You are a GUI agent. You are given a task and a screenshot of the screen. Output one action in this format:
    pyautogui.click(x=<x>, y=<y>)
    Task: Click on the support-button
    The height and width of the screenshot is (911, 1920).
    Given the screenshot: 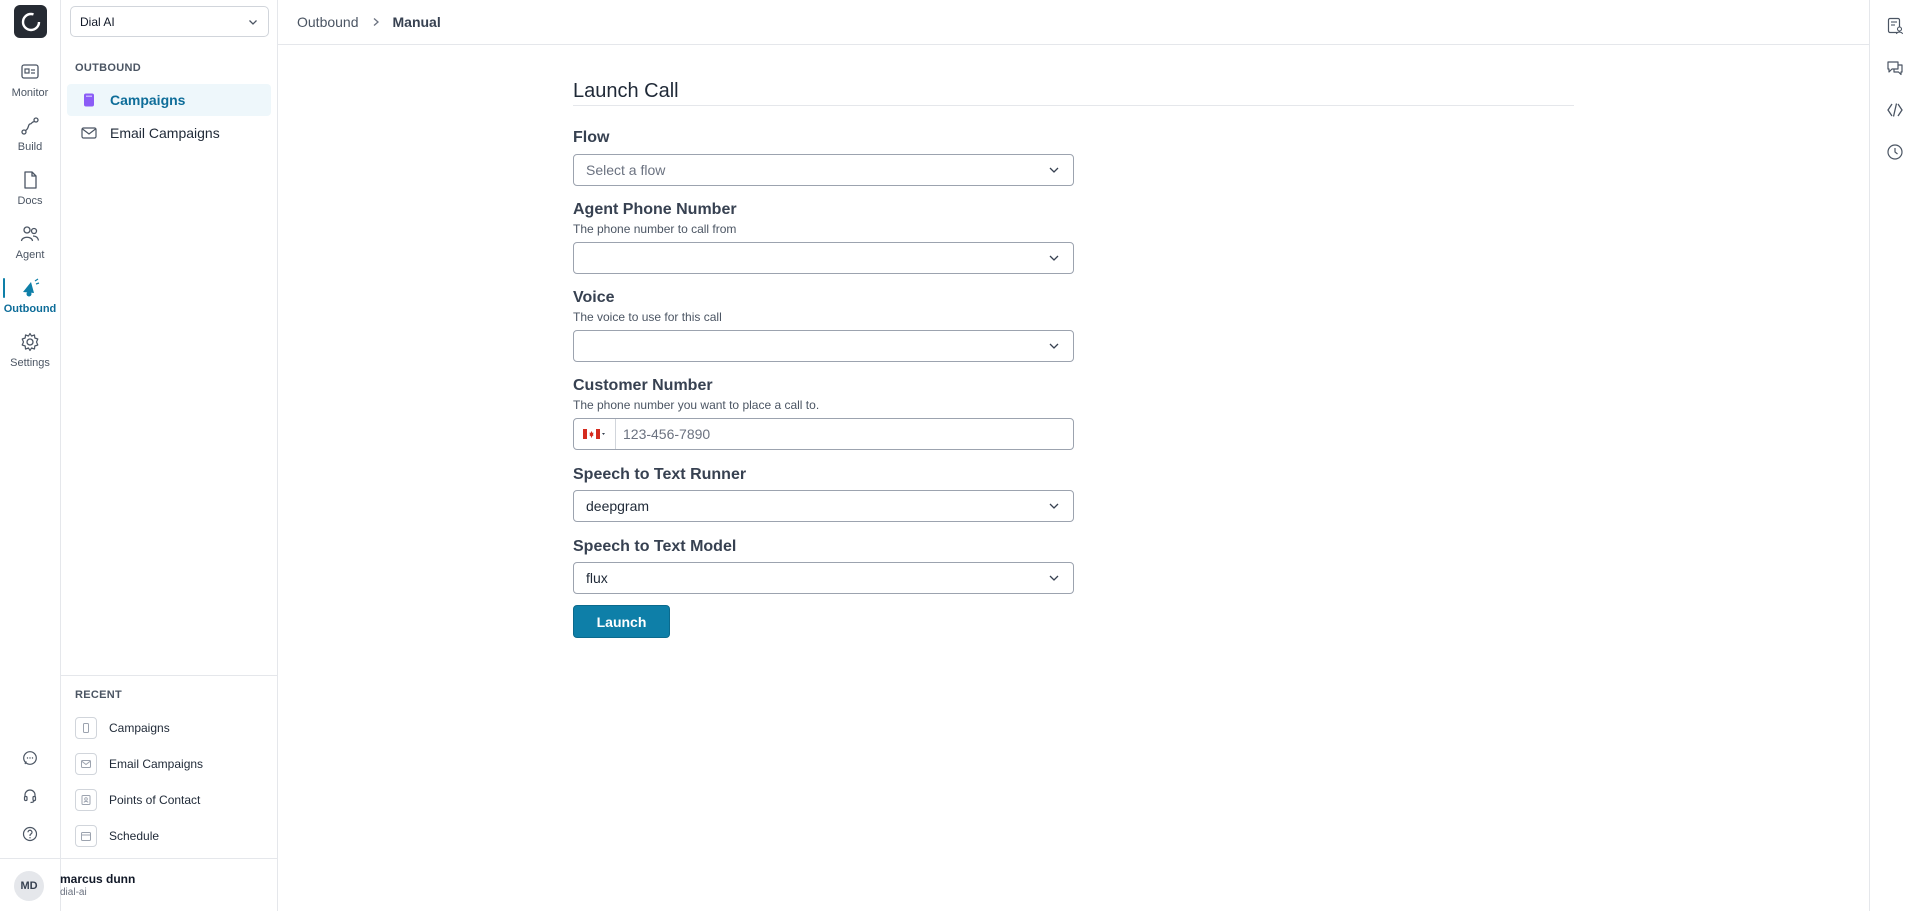 What is the action you would take?
    pyautogui.click(x=30, y=796)
    